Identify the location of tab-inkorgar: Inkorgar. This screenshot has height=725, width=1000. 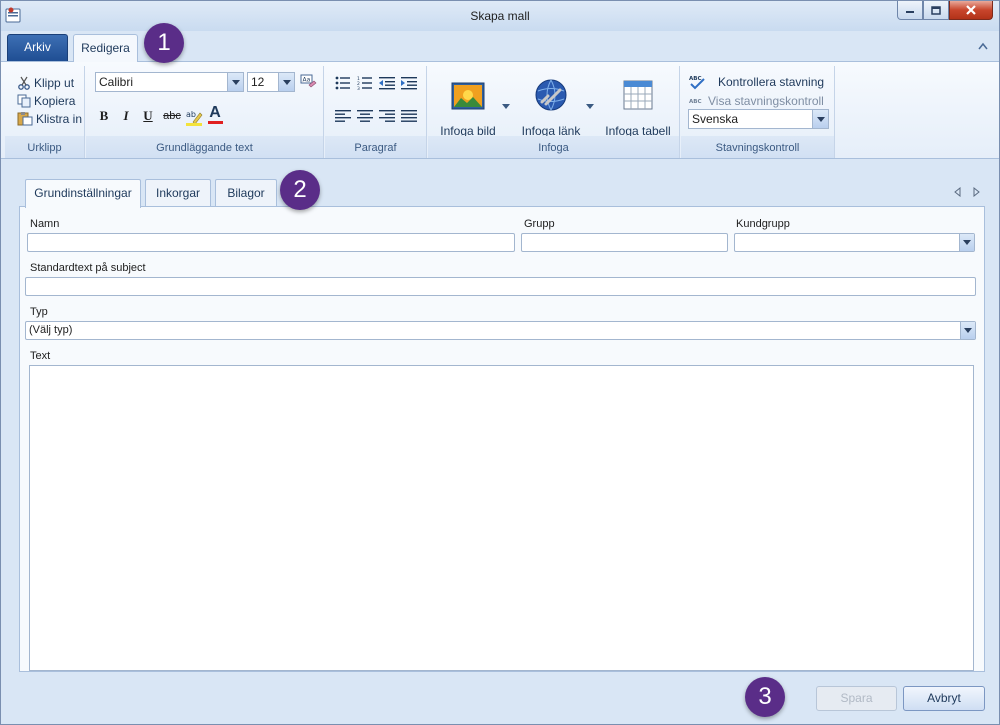
(178, 193).